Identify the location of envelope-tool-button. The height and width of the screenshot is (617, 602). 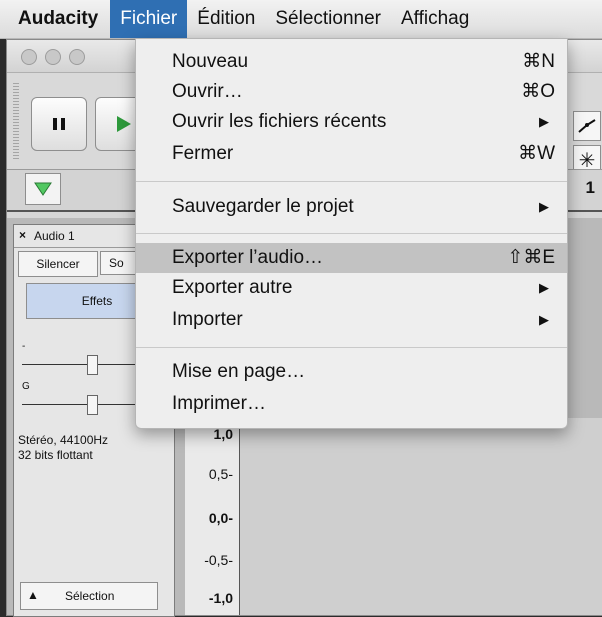
(587, 126).